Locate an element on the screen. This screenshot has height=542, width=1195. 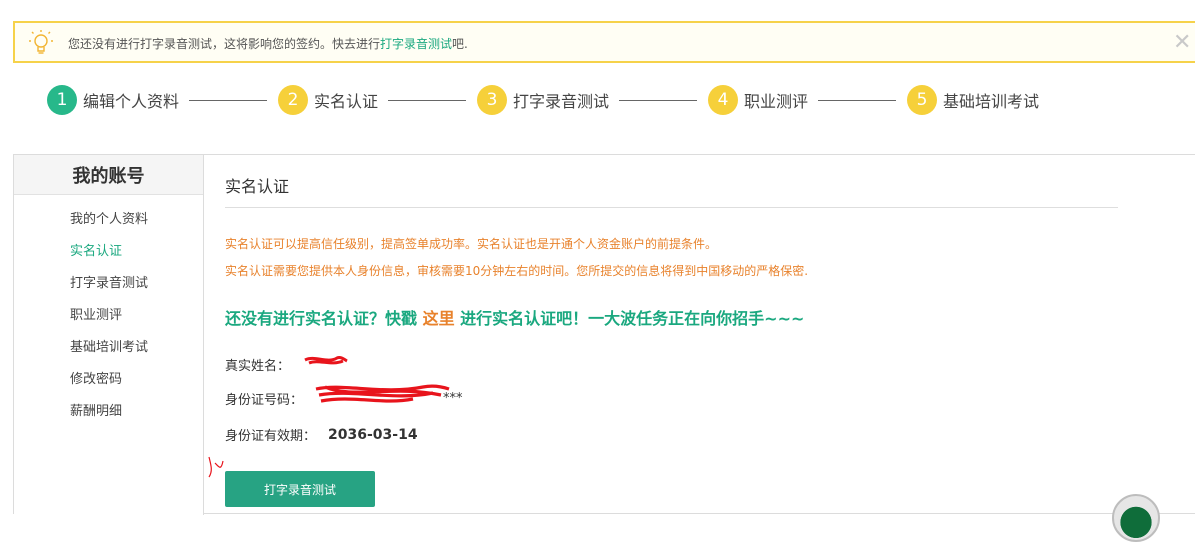
sidebar-item-career-eval: 职业测评 is located at coordinates (108, 322).